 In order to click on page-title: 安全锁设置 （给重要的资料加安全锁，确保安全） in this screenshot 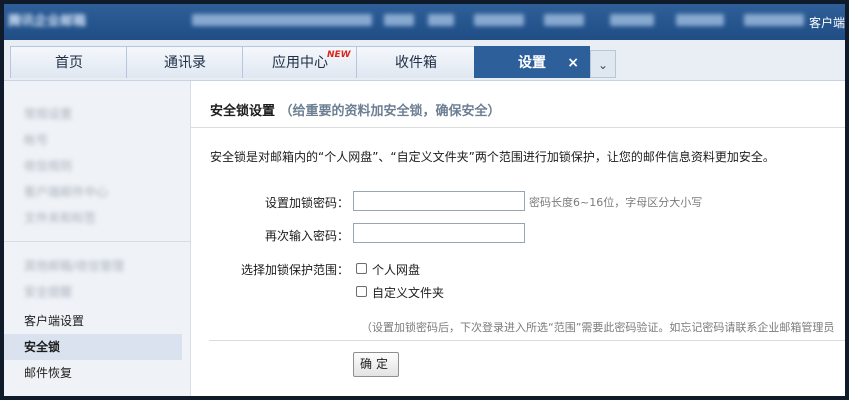, I will do `click(355, 109)`.